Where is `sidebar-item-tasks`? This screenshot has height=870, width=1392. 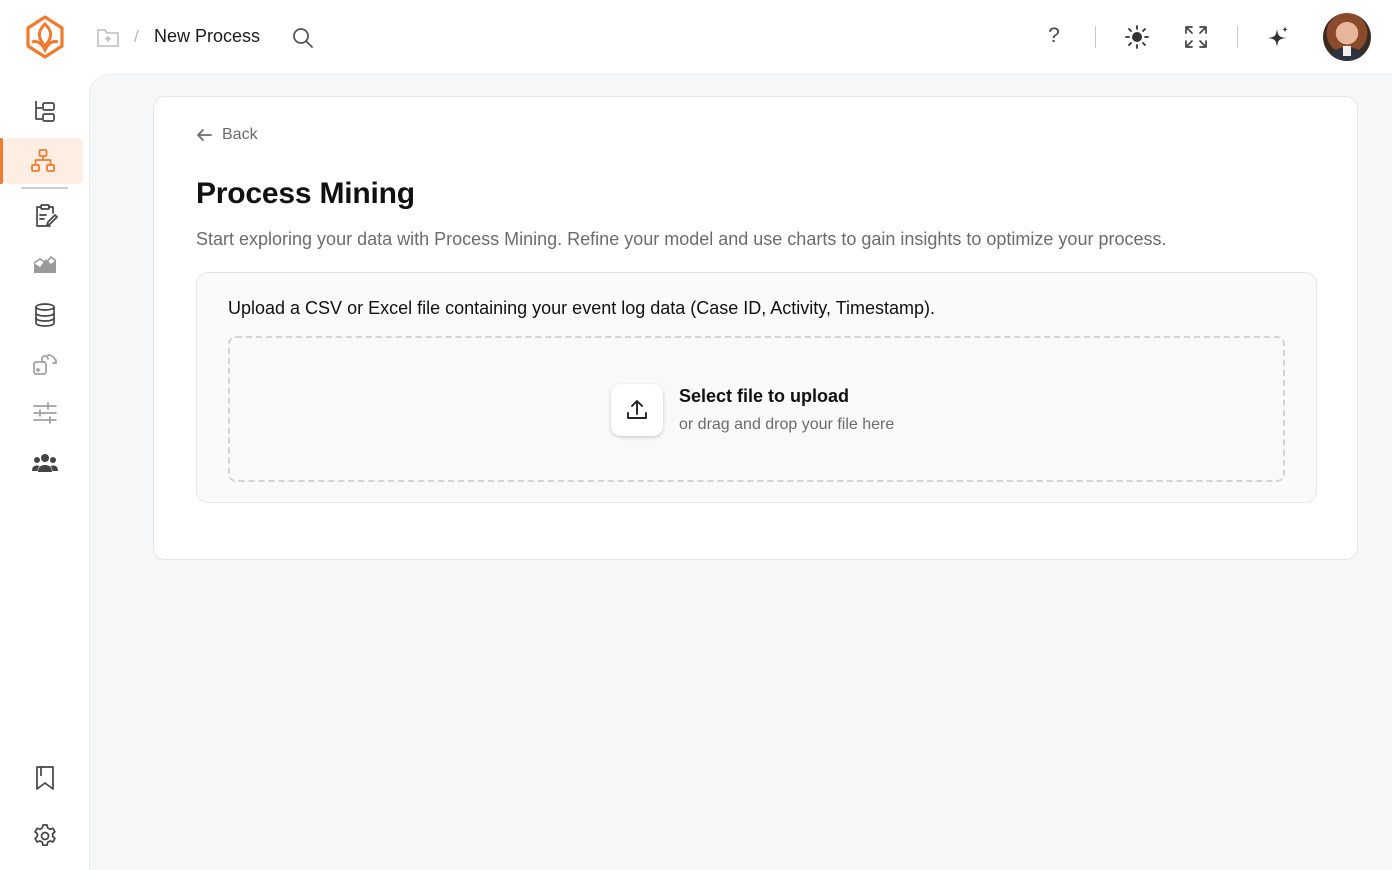 sidebar-item-tasks is located at coordinates (44, 216).